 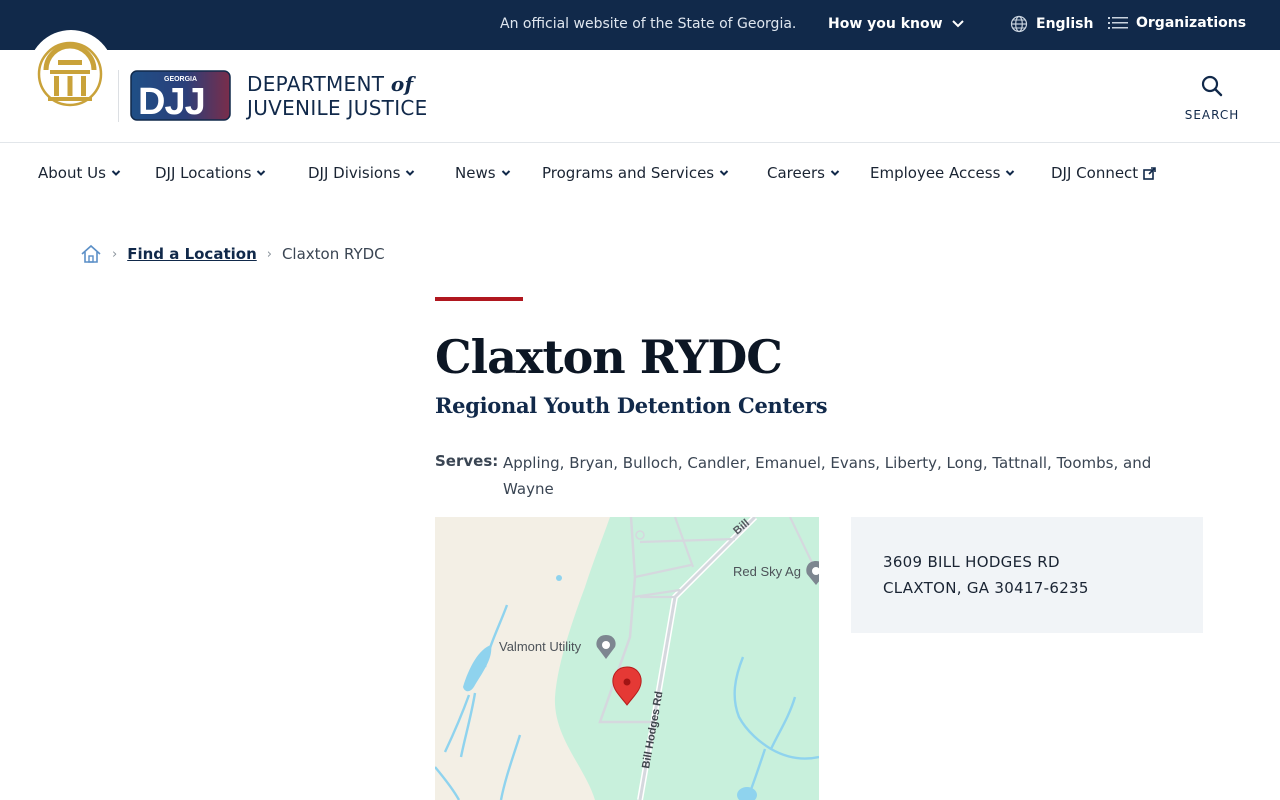 What do you see at coordinates (559, 578) in the screenshot?
I see `map-pond-small` at bounding box center [559, 578].